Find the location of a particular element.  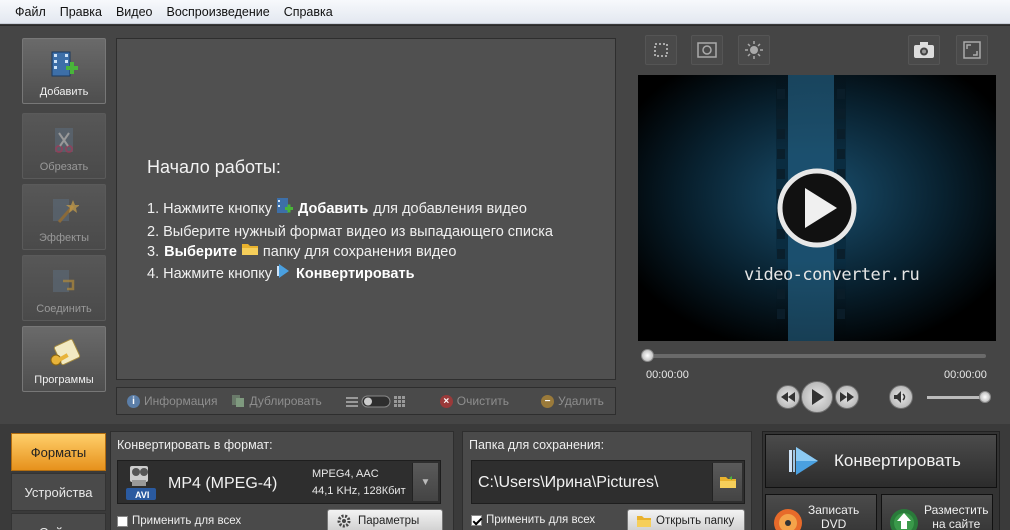

convert-label: Конвертировать is located at coordinates (897, 460).